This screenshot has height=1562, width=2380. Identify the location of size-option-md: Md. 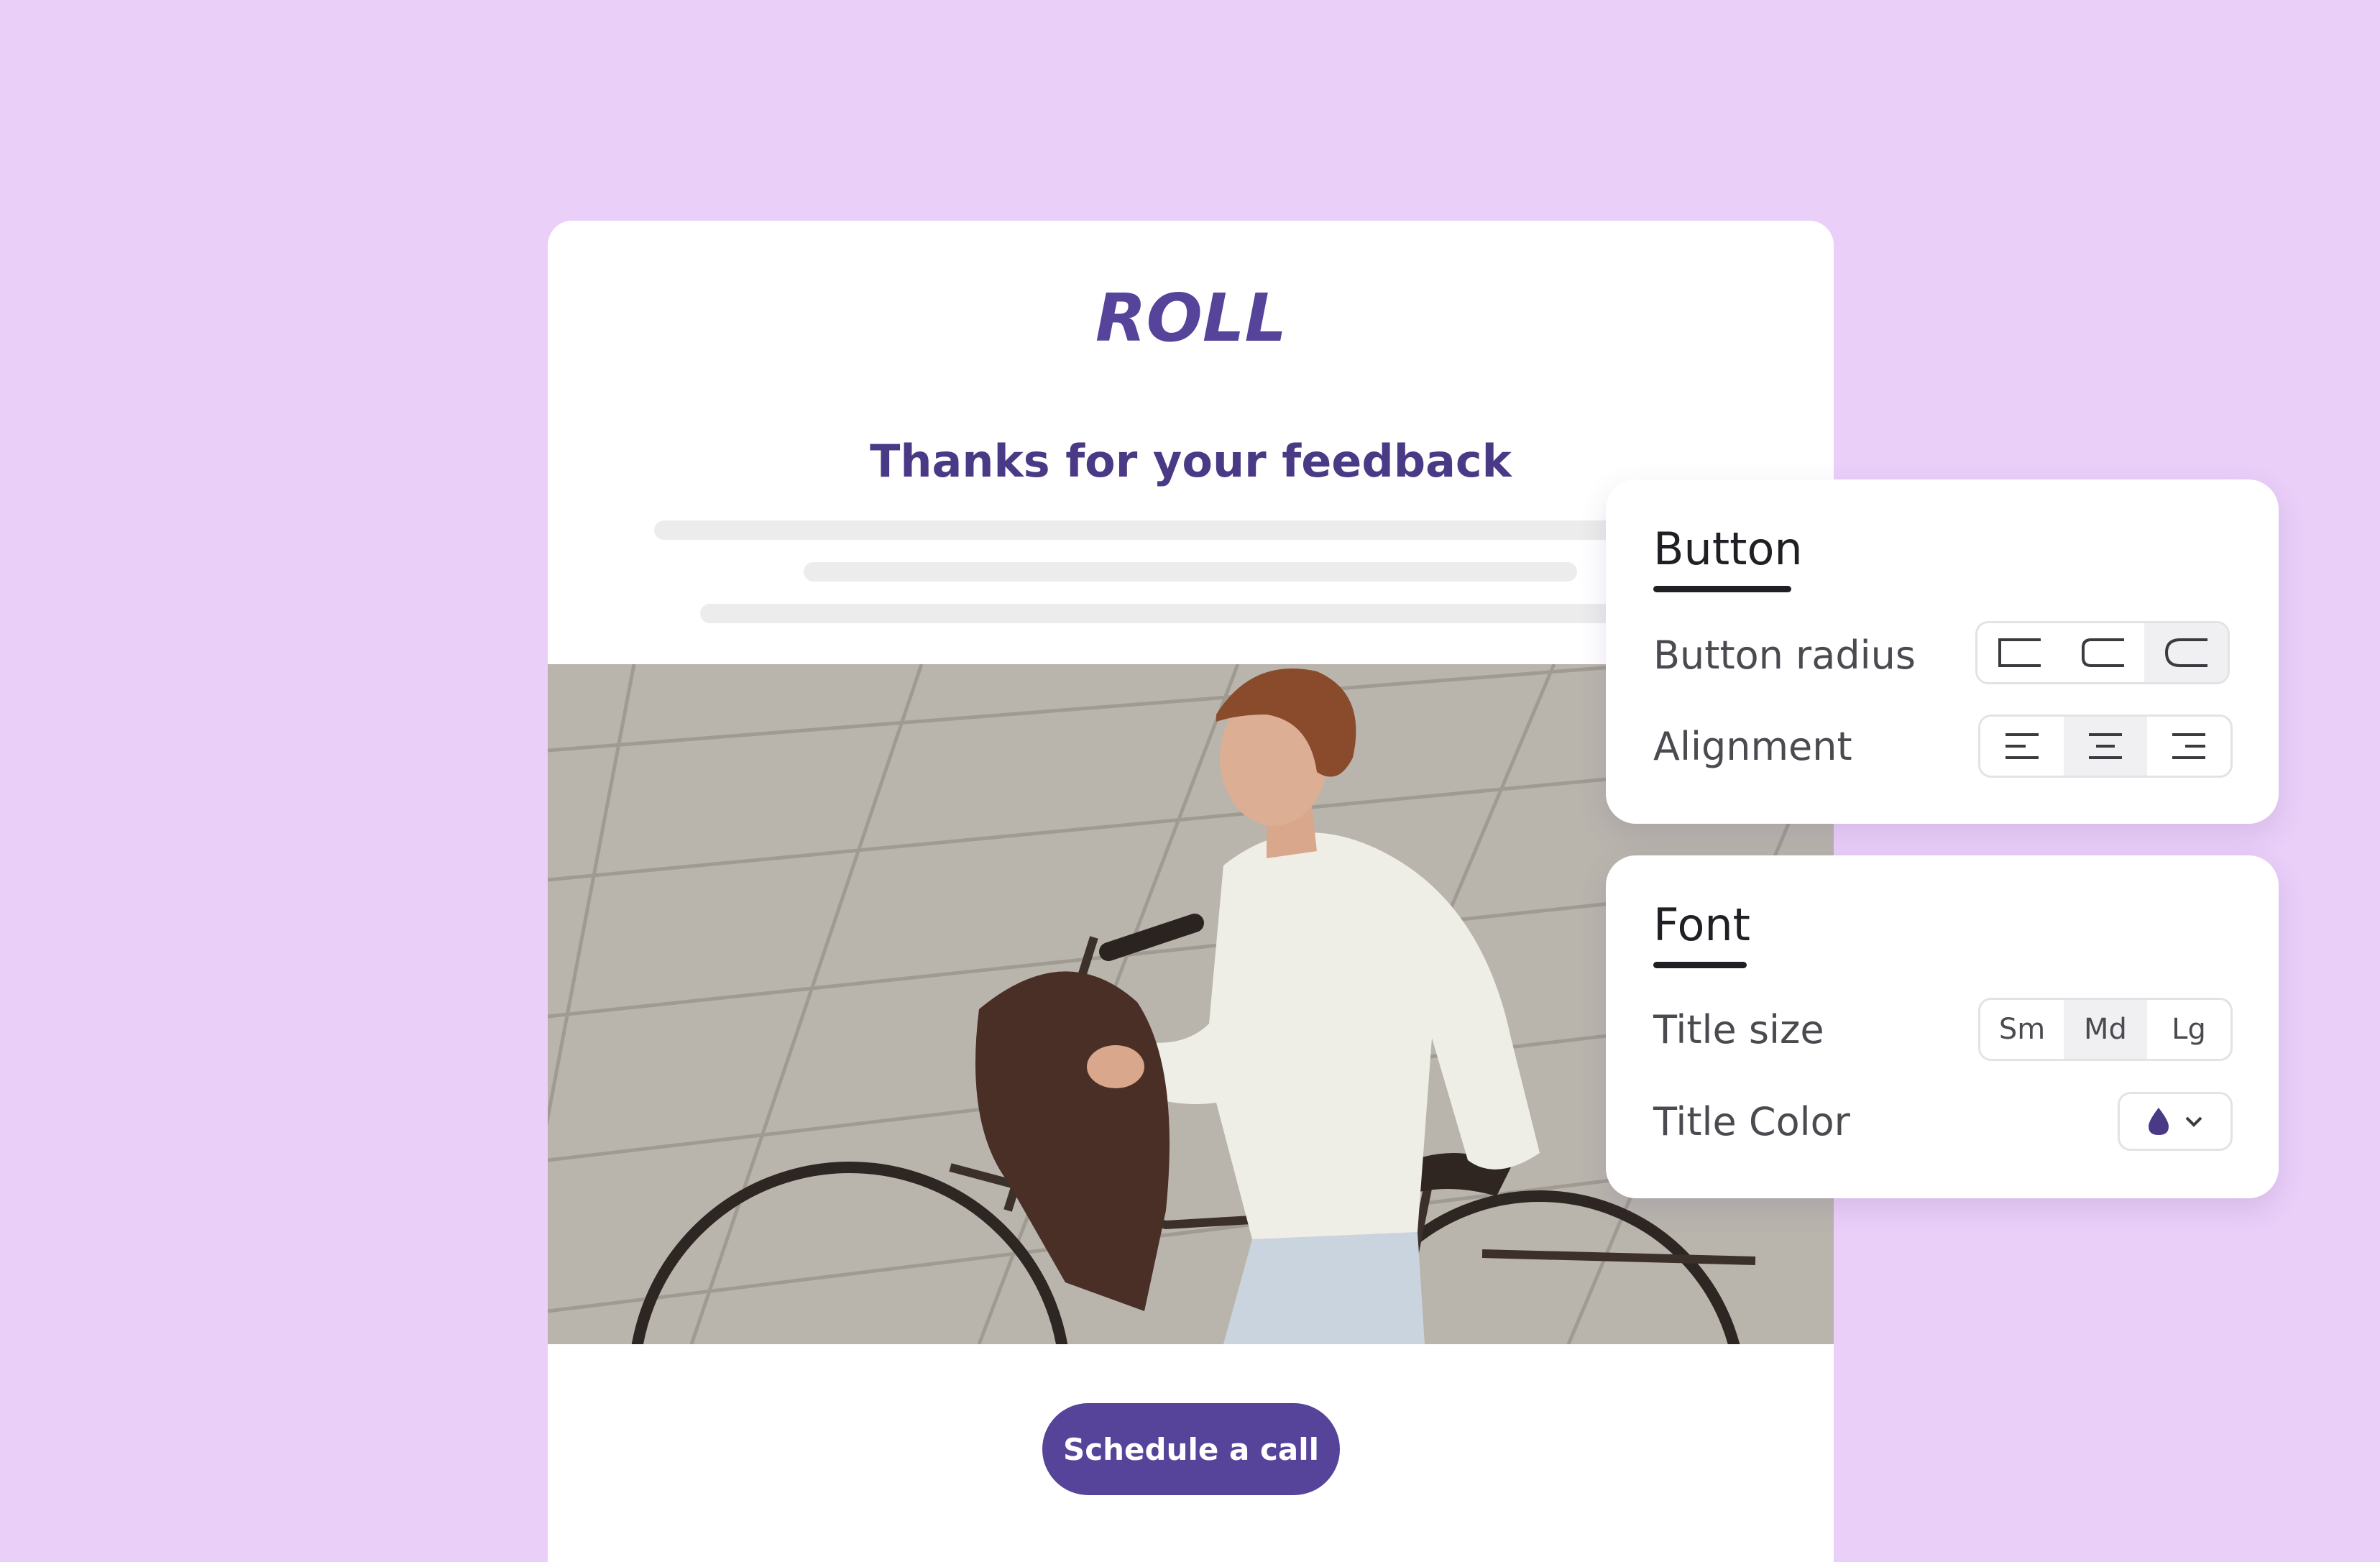
(2105, 1029).